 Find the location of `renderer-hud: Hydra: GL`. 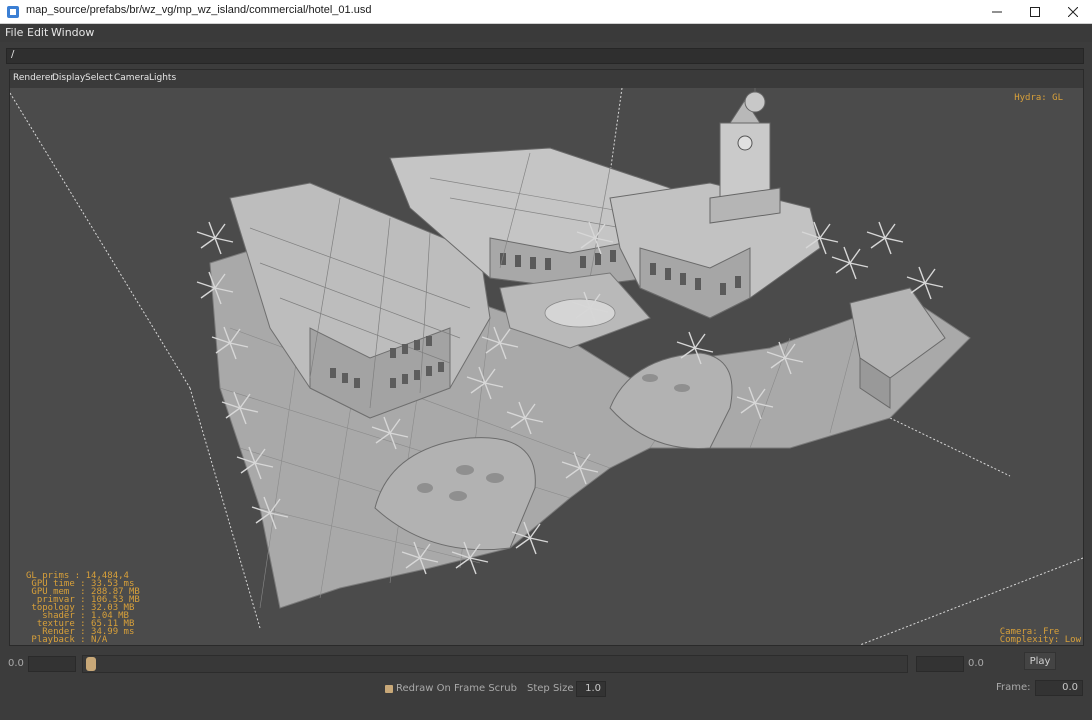

renderer-hud: Hydra: GL is located at coordinates (1038, 98).